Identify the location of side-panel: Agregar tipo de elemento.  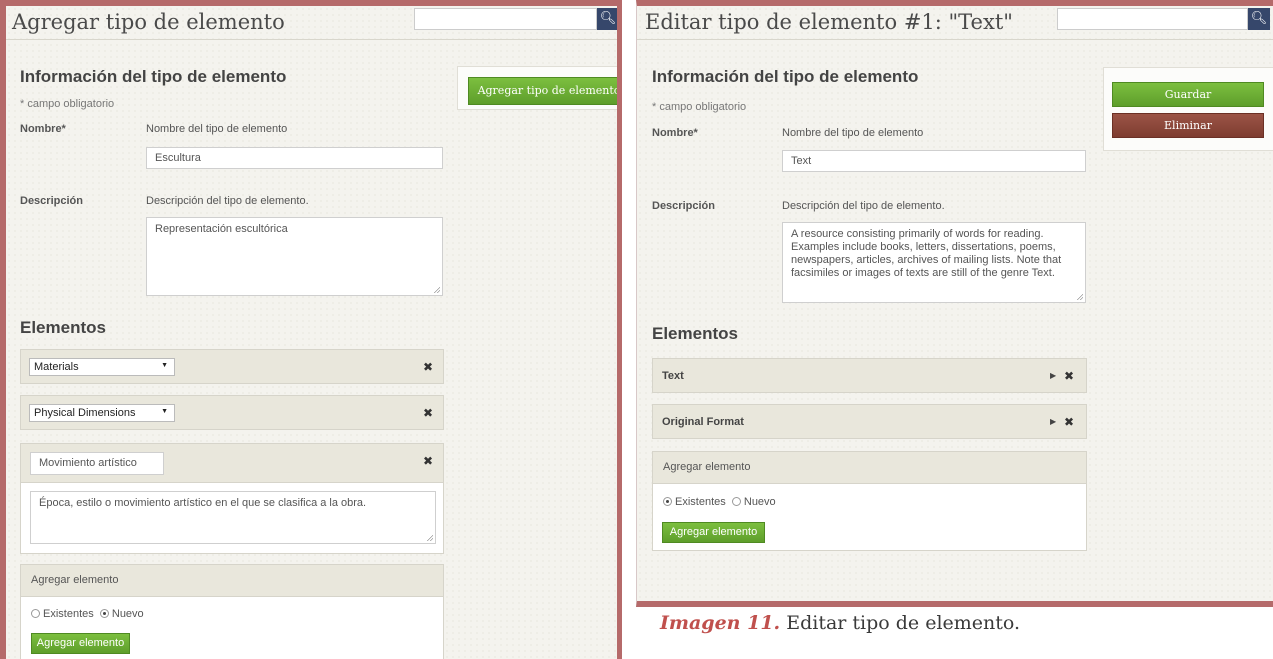
(537, 88).